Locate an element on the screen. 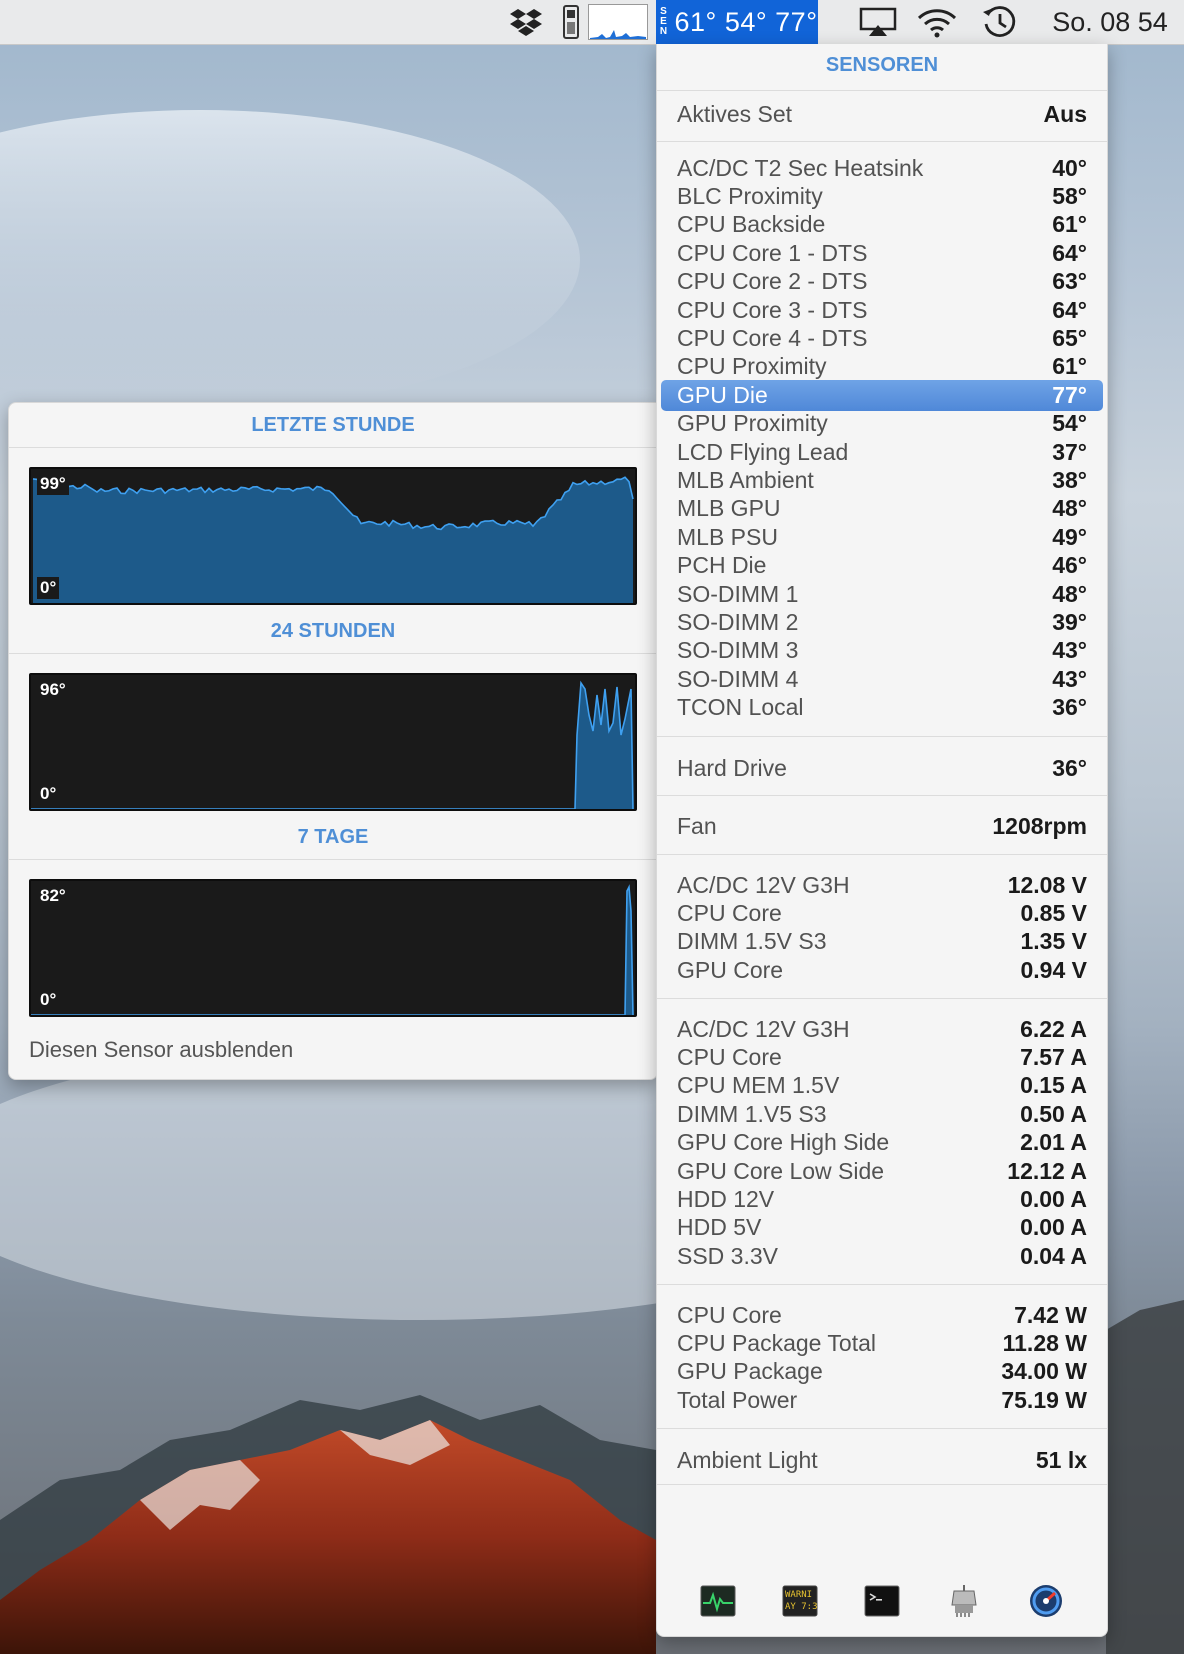 The image size is (1184, 1654). sensor-name: SO-DIMM 2 is located at coordinates (738, 622).